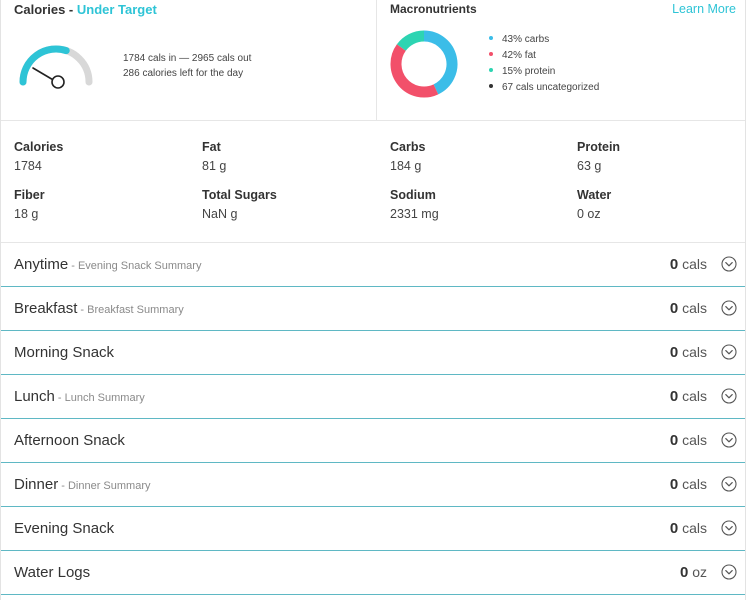  What do you see at coordinates (46, 308) in the screenshot?
I see `meal-name-label: Breakfast` at bounding box center [46, 308].